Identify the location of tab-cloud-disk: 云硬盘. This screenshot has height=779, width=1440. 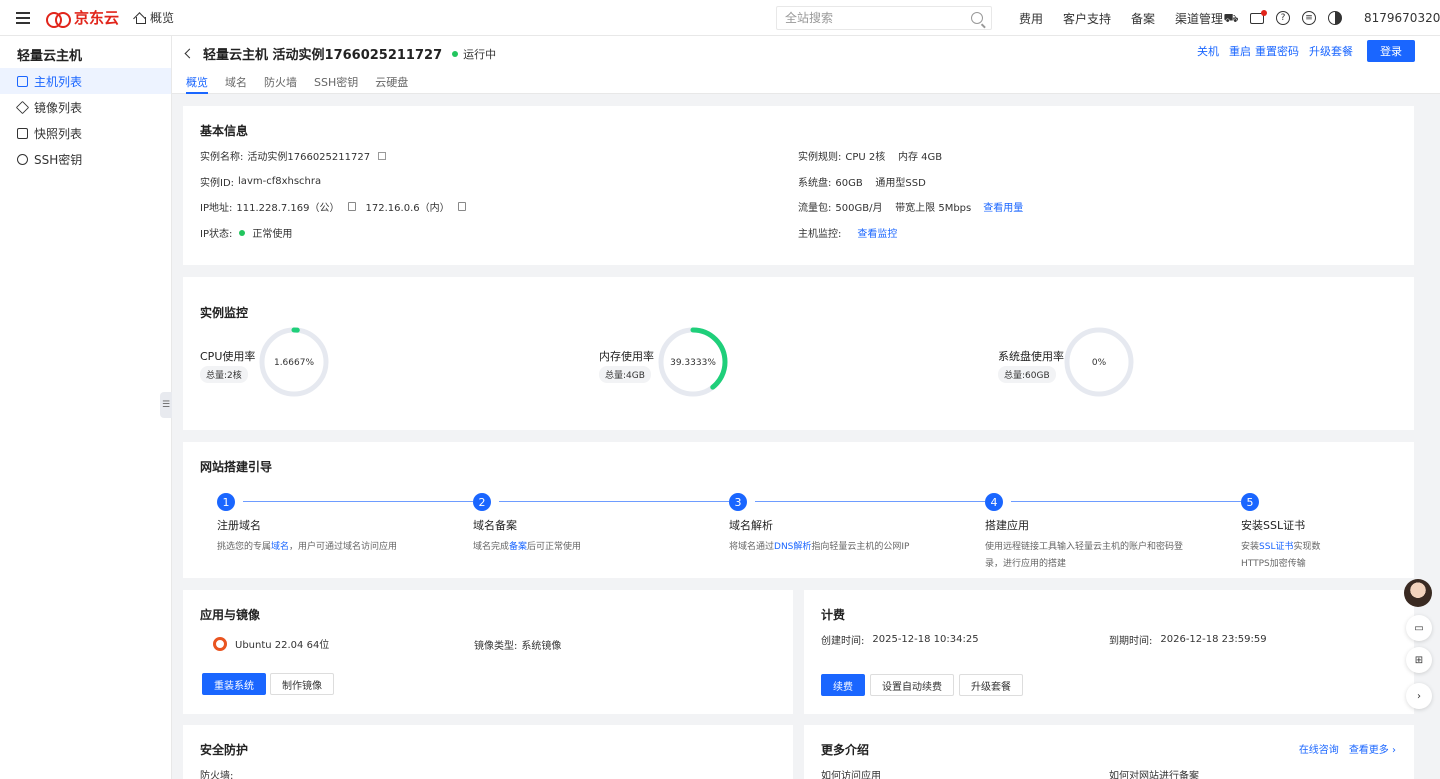
(391, 84).